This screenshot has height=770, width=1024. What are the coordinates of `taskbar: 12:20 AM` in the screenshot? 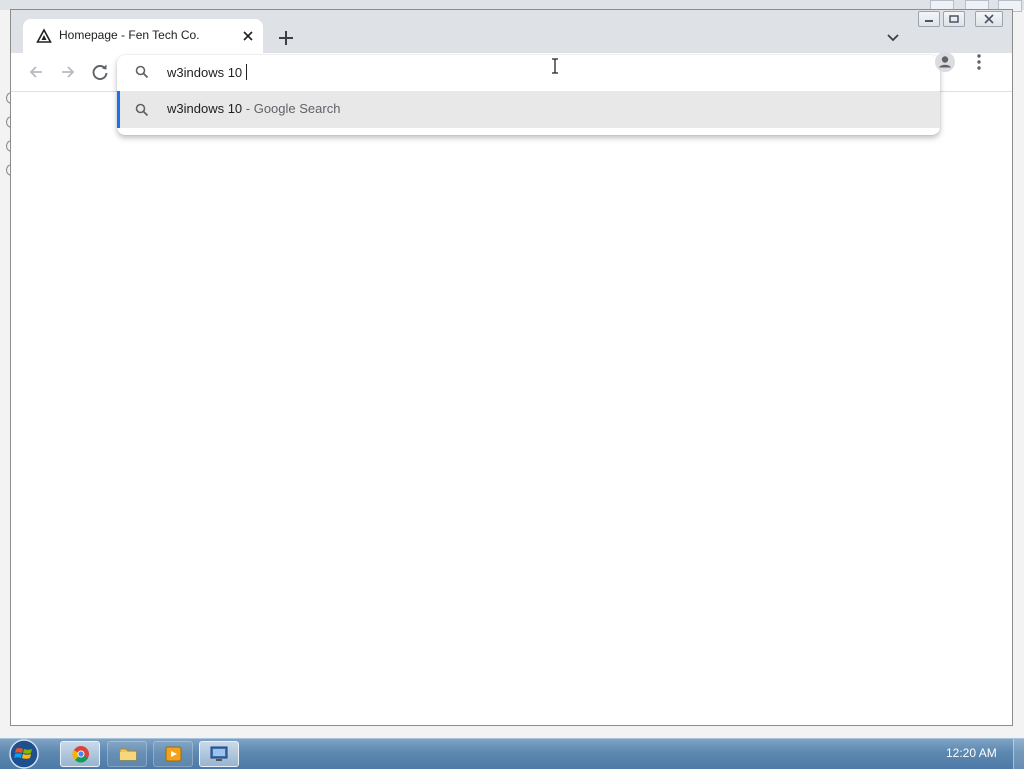 It's located at (512, 753).